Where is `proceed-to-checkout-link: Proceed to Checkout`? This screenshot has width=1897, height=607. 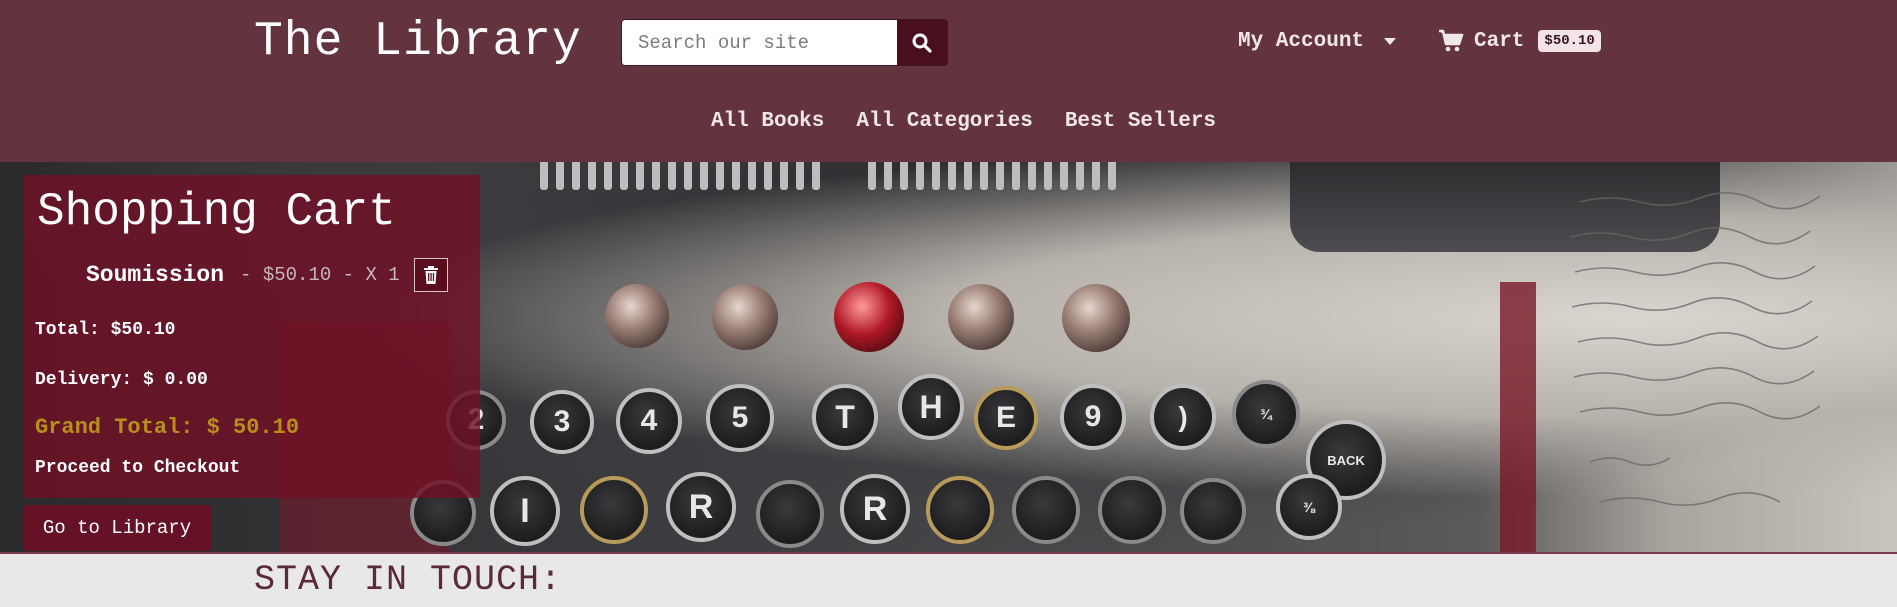 proceed-to-checkout-link: Proceed to Checkout is located at coordinates (137, 468).